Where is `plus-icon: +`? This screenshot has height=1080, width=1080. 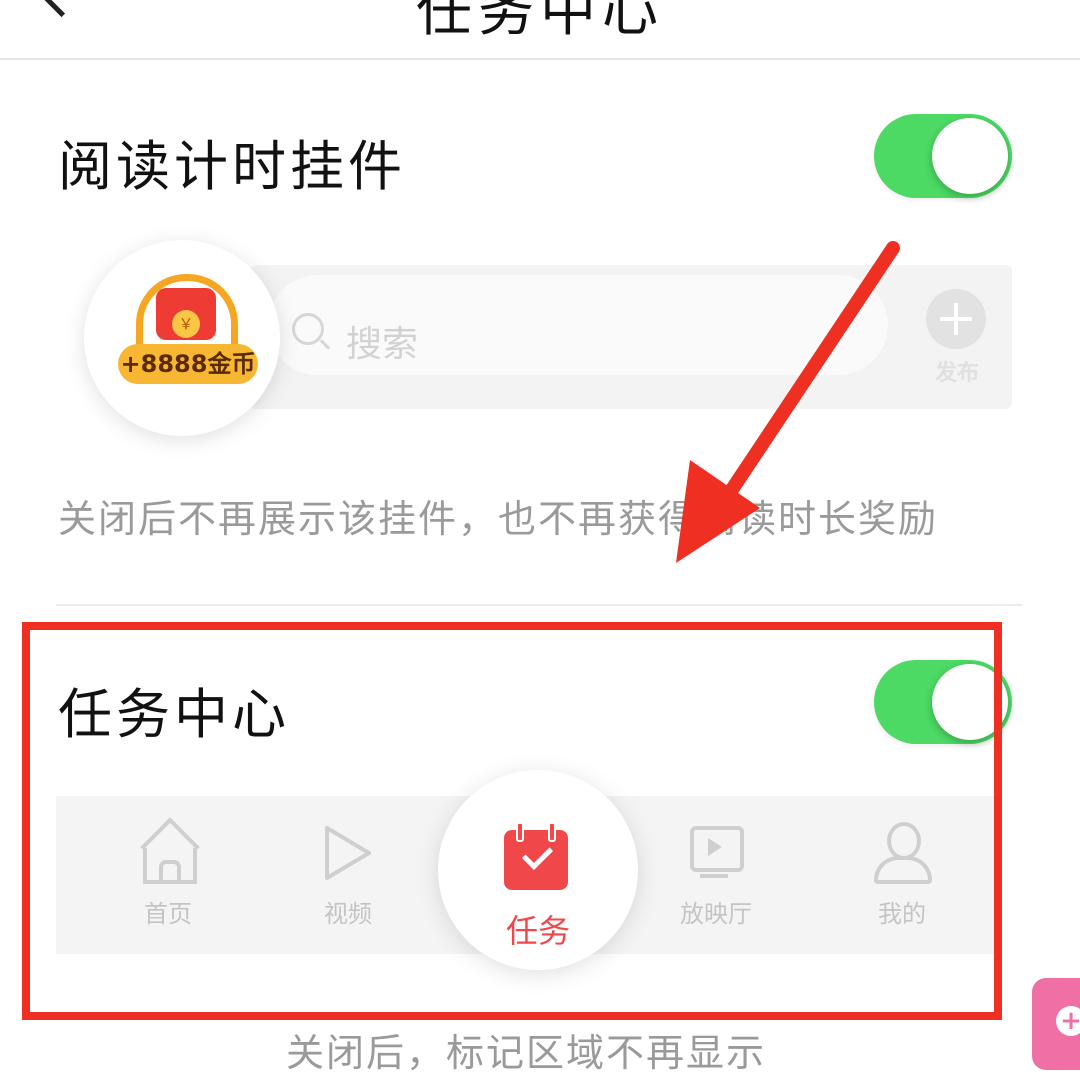 plus-icon: + is located at coordinates (1068, 1021).